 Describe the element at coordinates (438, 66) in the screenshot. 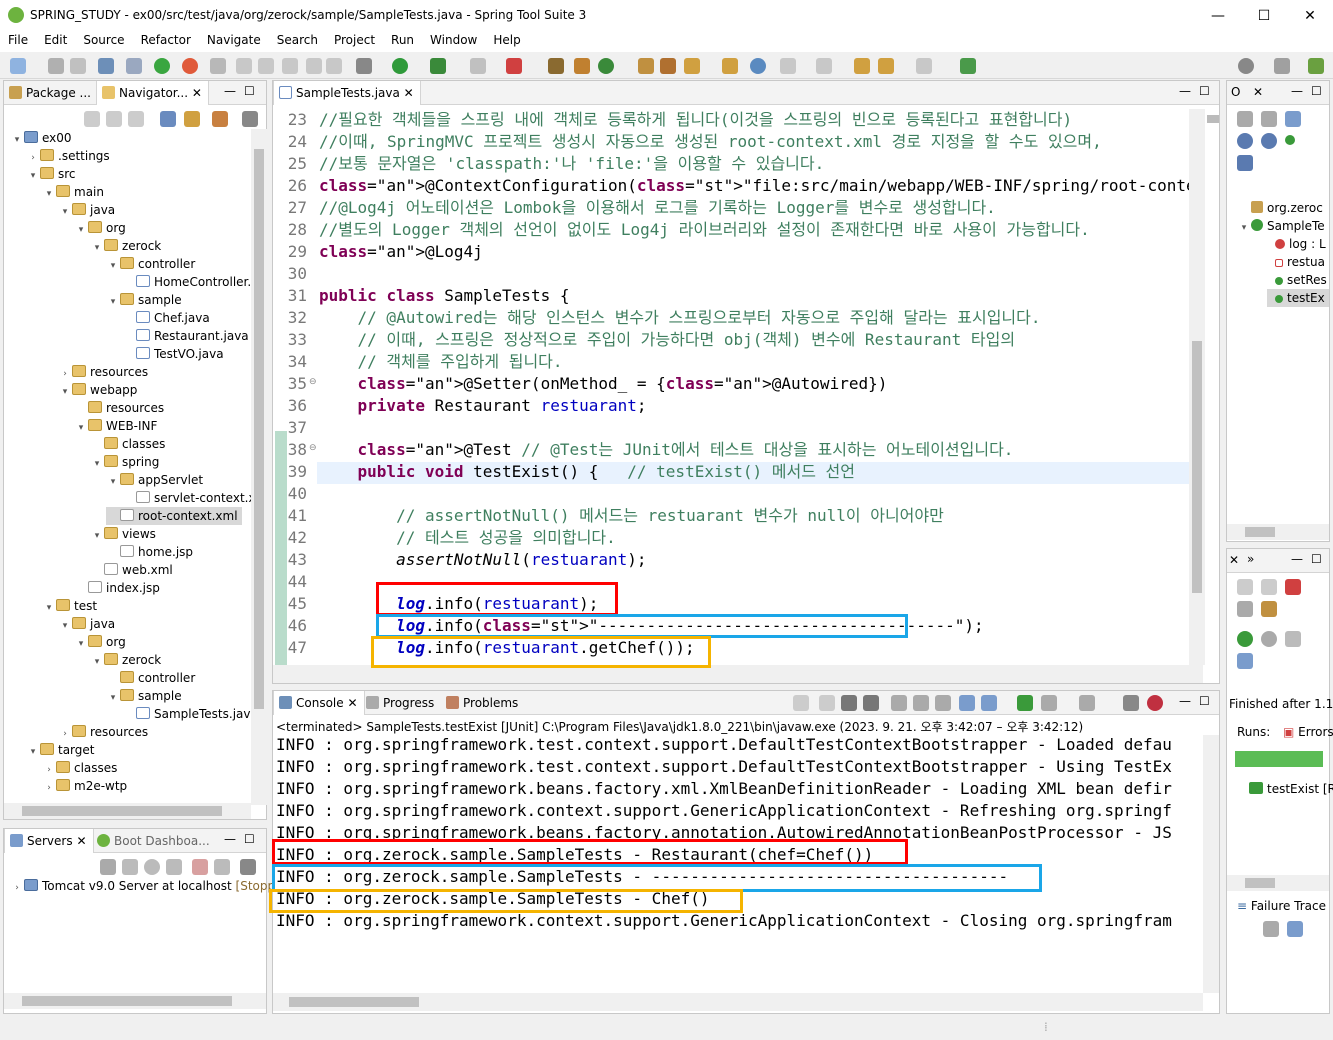

I see `coverage-icon` at that location.